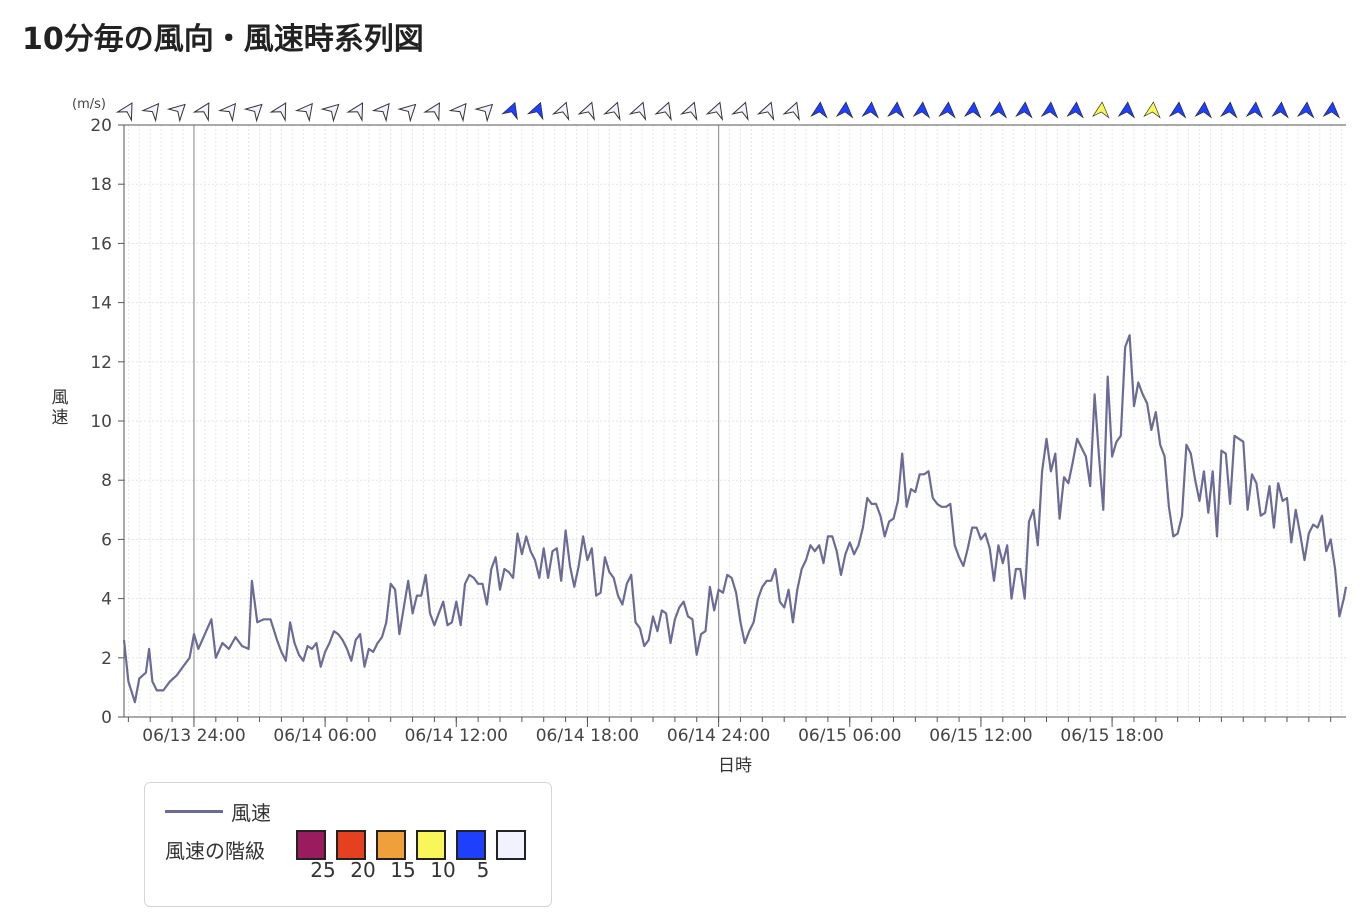 The height and width of the screenshot is (923, 1365). Describe the element at coordinates (323, 870) in the screenshot. I see `legend-class-label: 25` at that location.